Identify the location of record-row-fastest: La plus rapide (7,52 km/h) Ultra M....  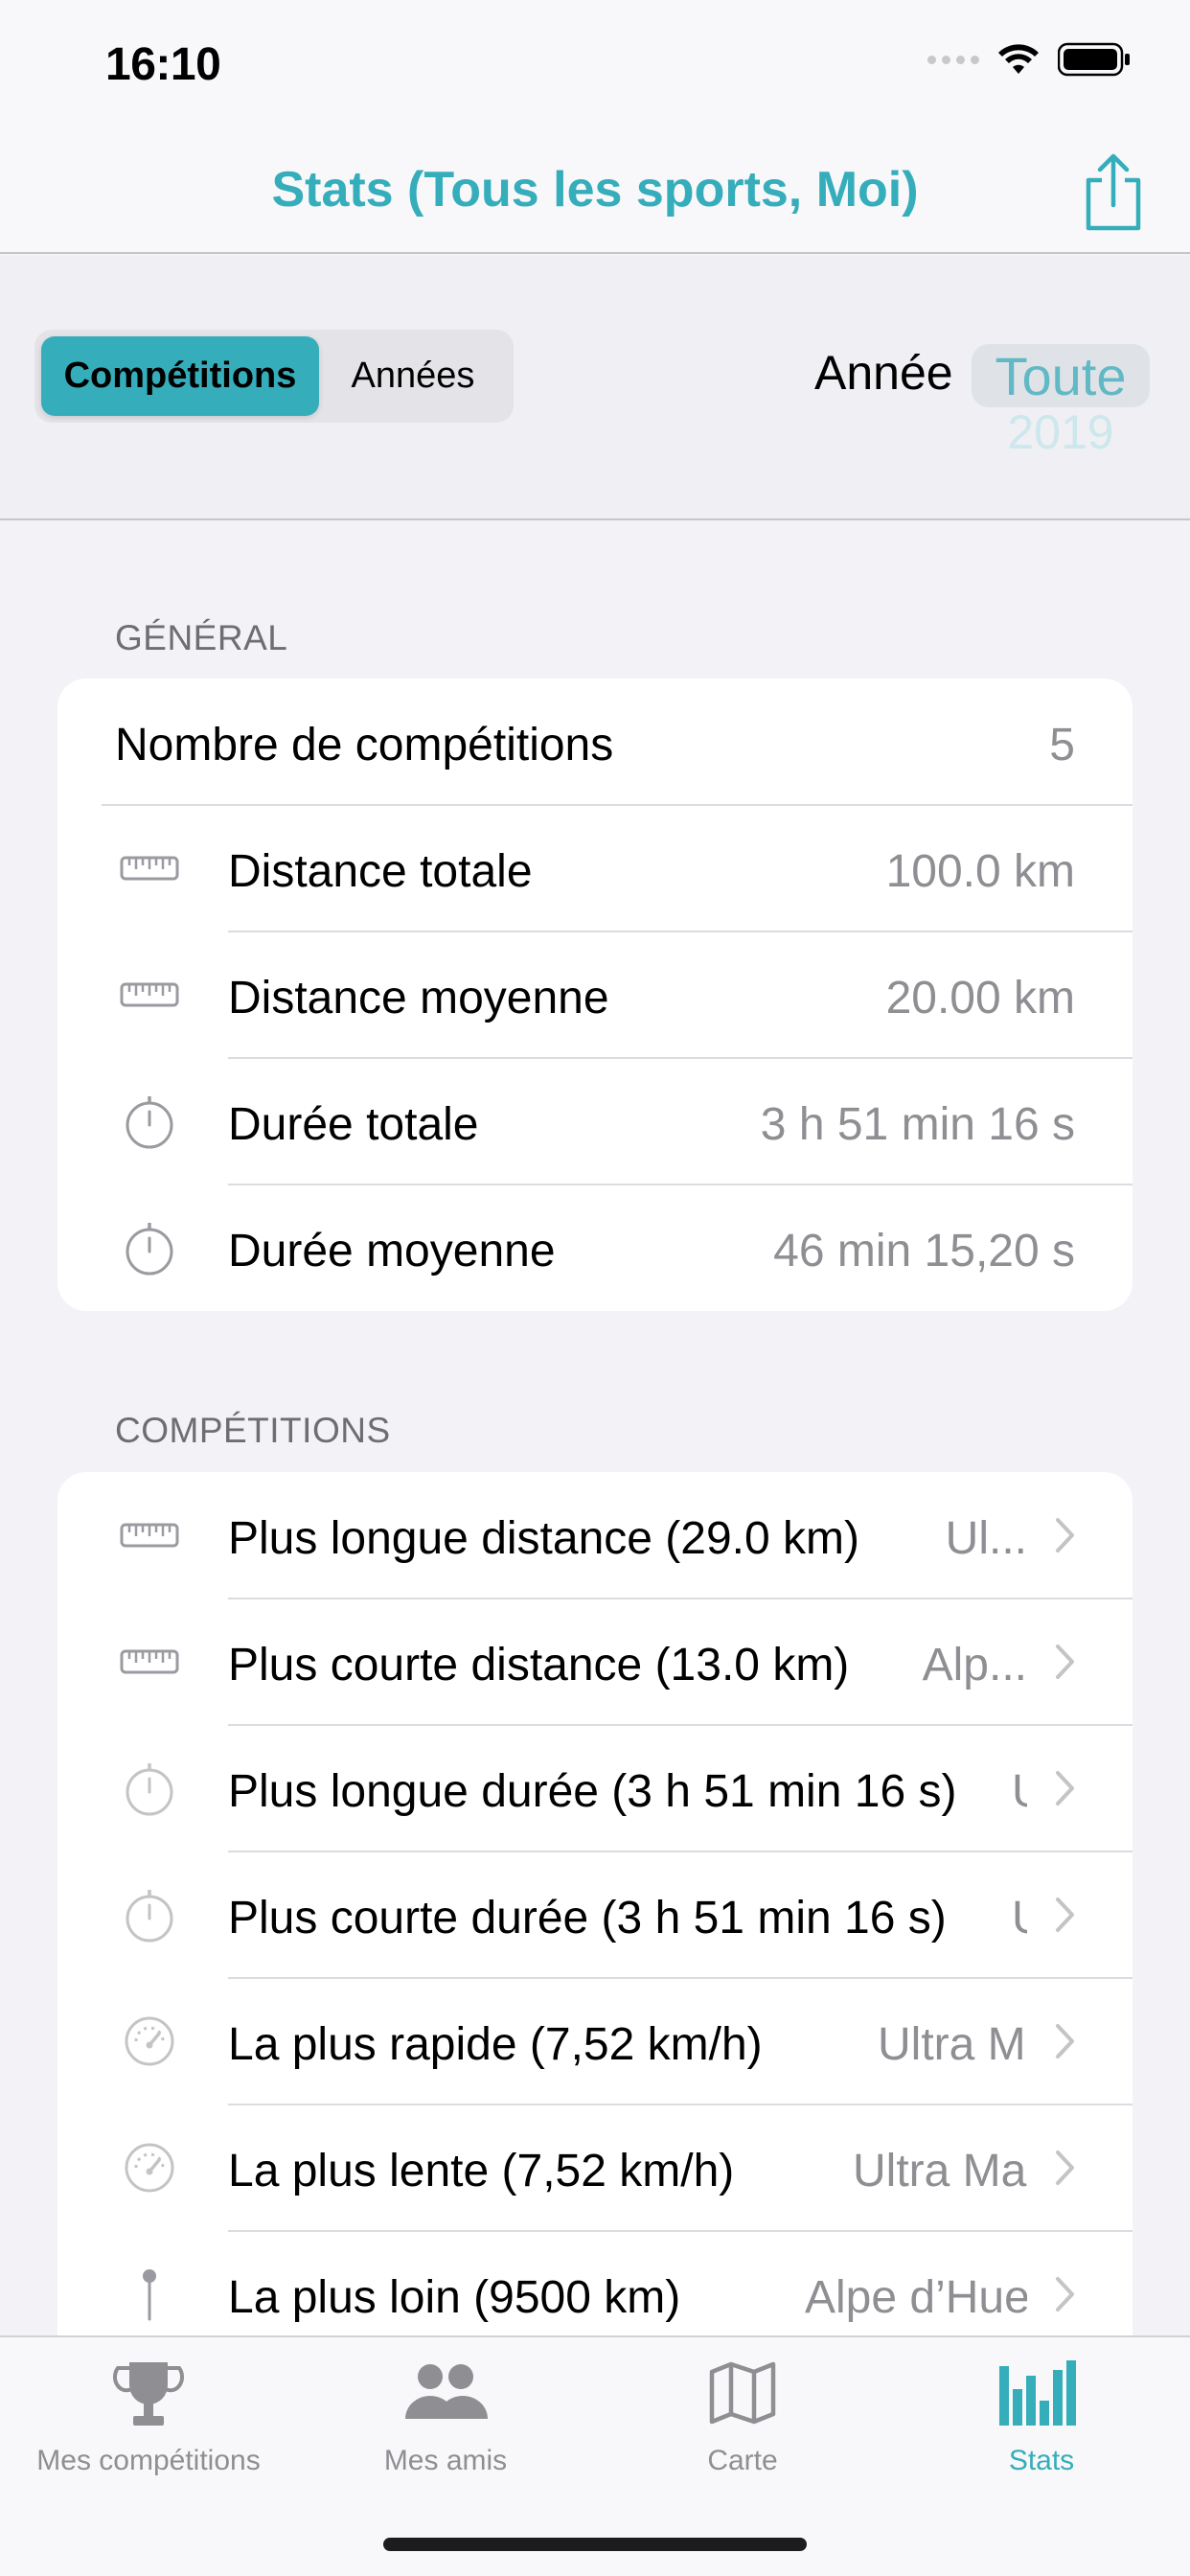
(595, 2041).